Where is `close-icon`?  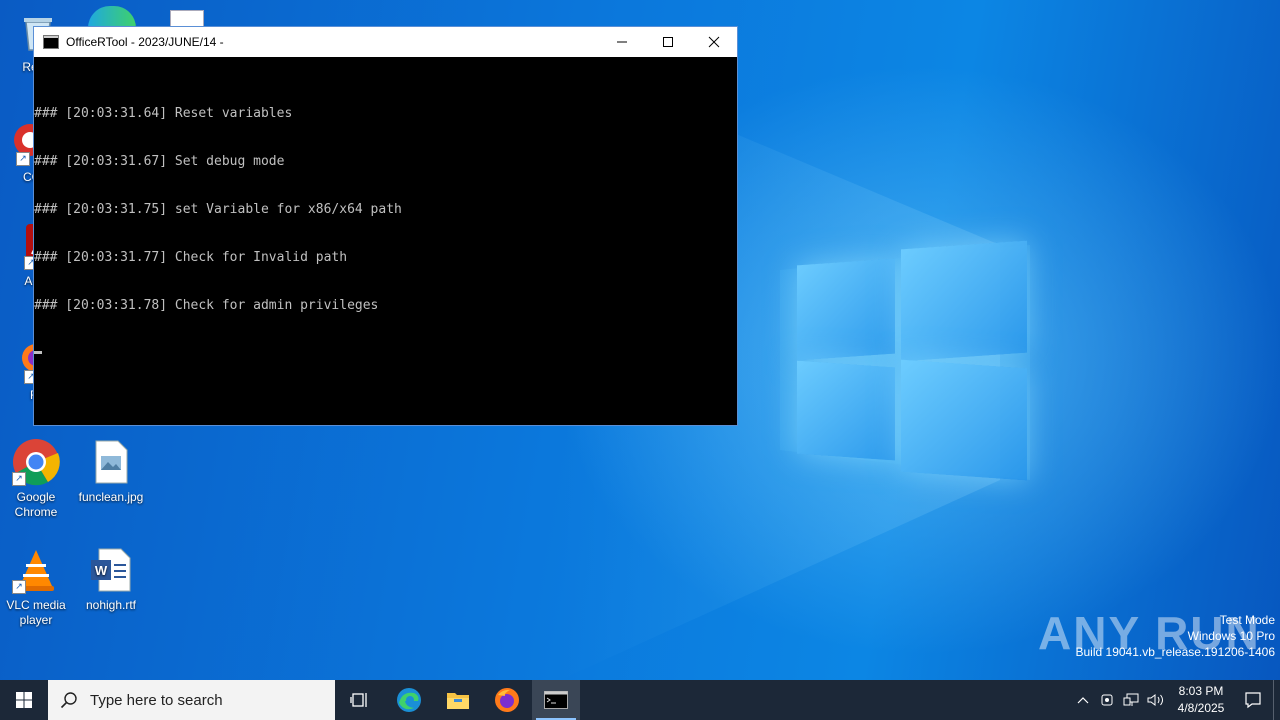 close-icon is located at coordinates (714, 42).